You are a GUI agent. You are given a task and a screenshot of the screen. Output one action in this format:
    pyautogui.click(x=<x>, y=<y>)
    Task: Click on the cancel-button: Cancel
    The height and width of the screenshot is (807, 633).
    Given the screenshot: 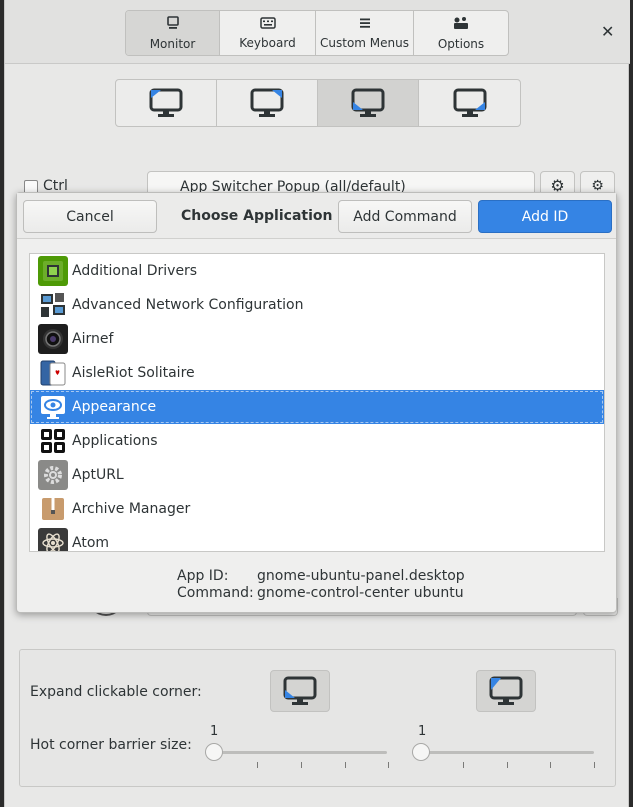 What is the action you would take?
    pyautogui.click(x=90, y=216)
    